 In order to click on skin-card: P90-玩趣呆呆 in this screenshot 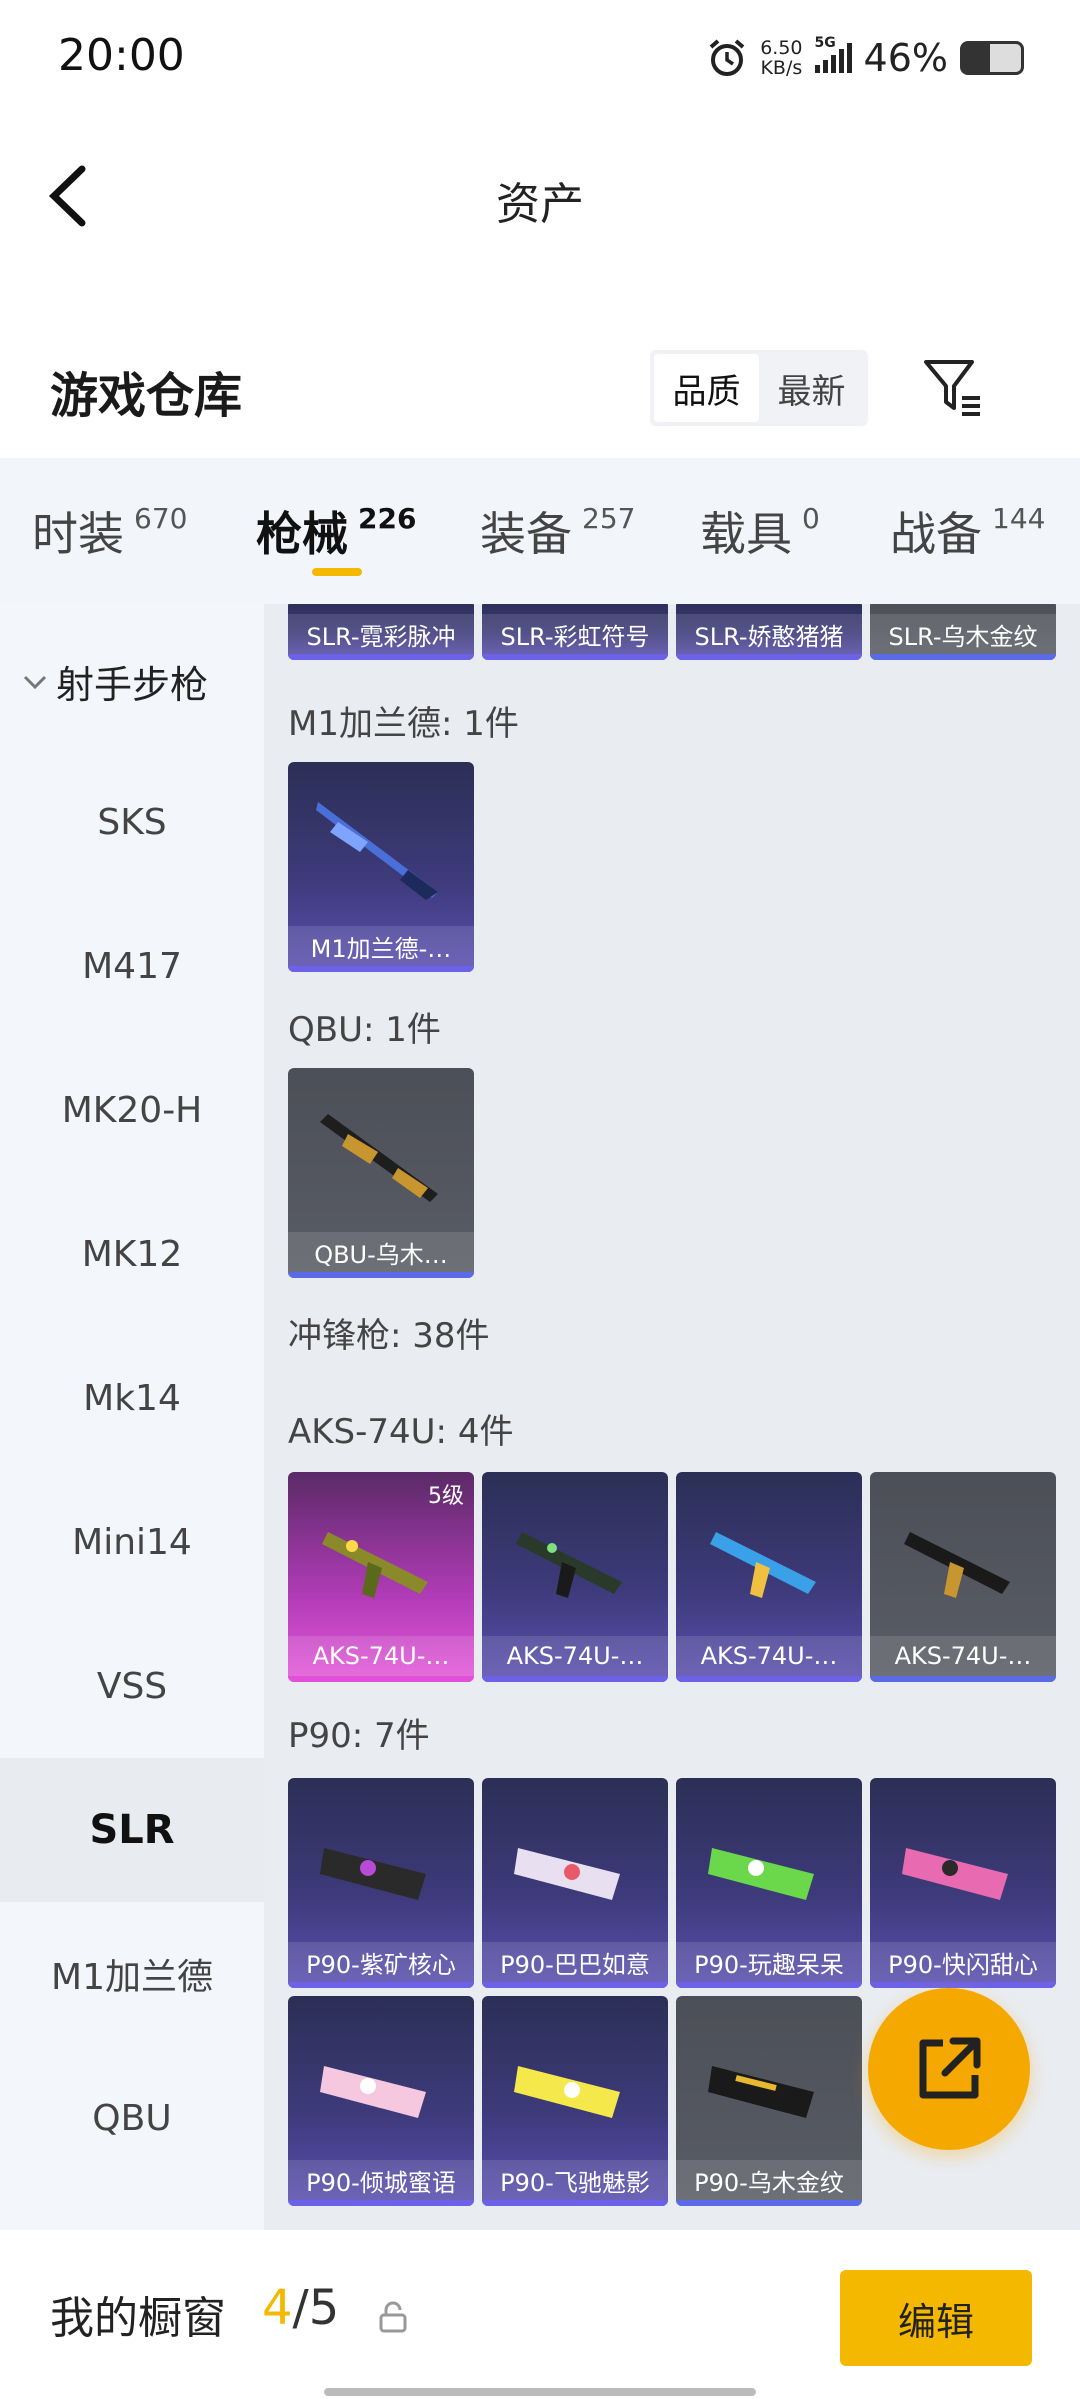, I will do `click(769, 1883)`.